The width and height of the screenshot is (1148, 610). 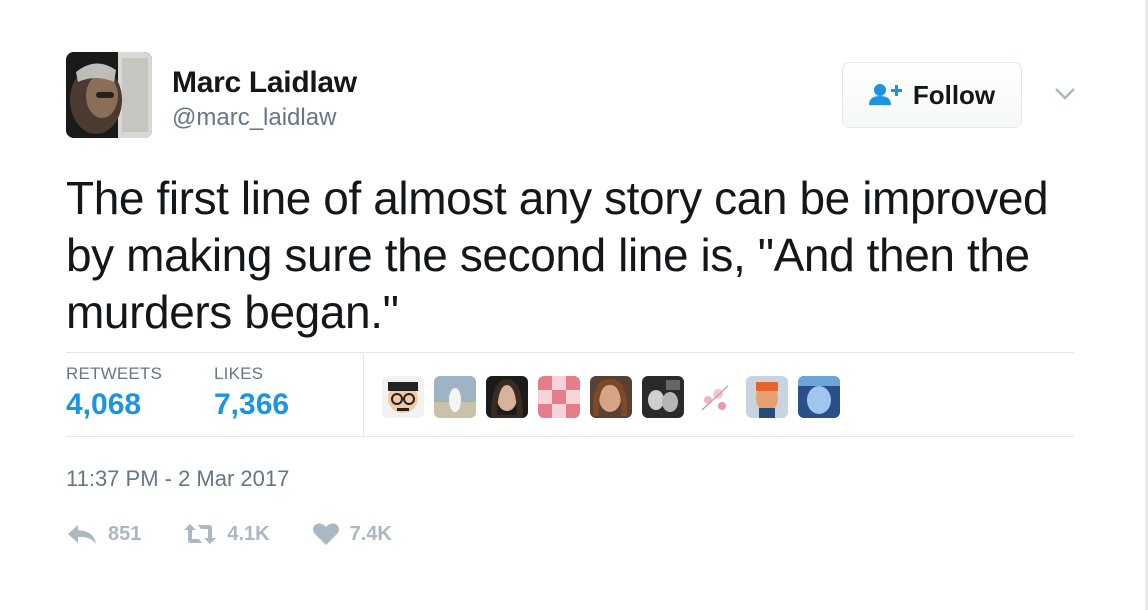 I want to click on likes-value: 7,366, so click(x=252, y=404).